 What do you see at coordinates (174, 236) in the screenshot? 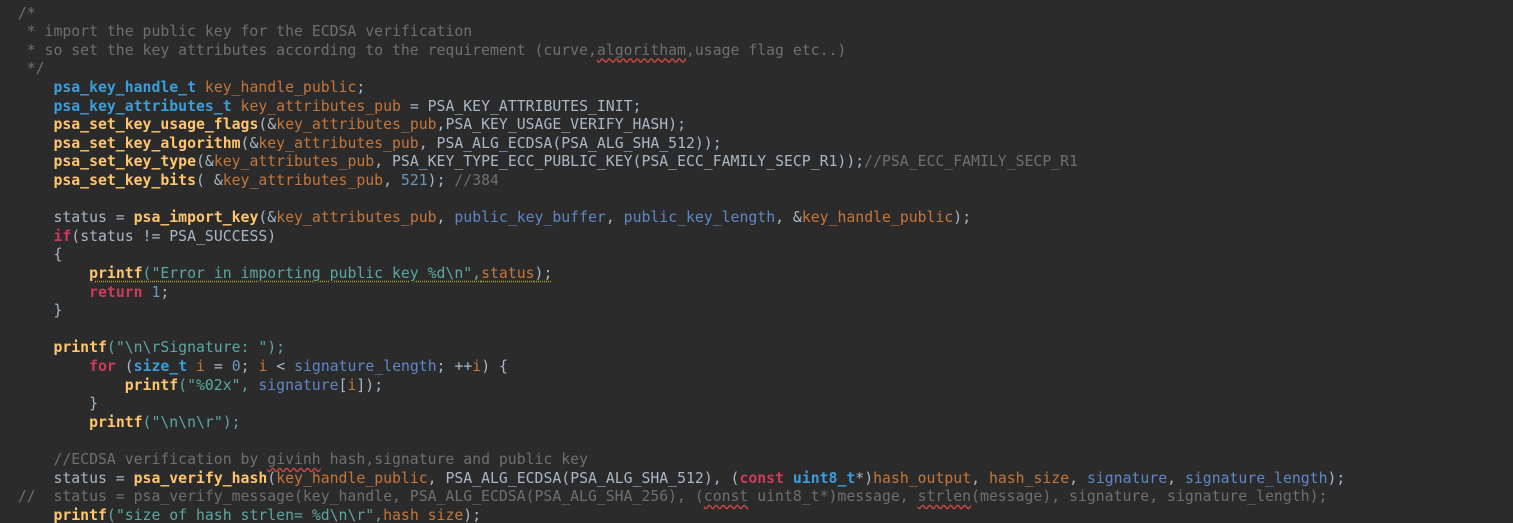
I see `code-token: (status != PSA_SUCCESS)` at bounding box center [174, 236].